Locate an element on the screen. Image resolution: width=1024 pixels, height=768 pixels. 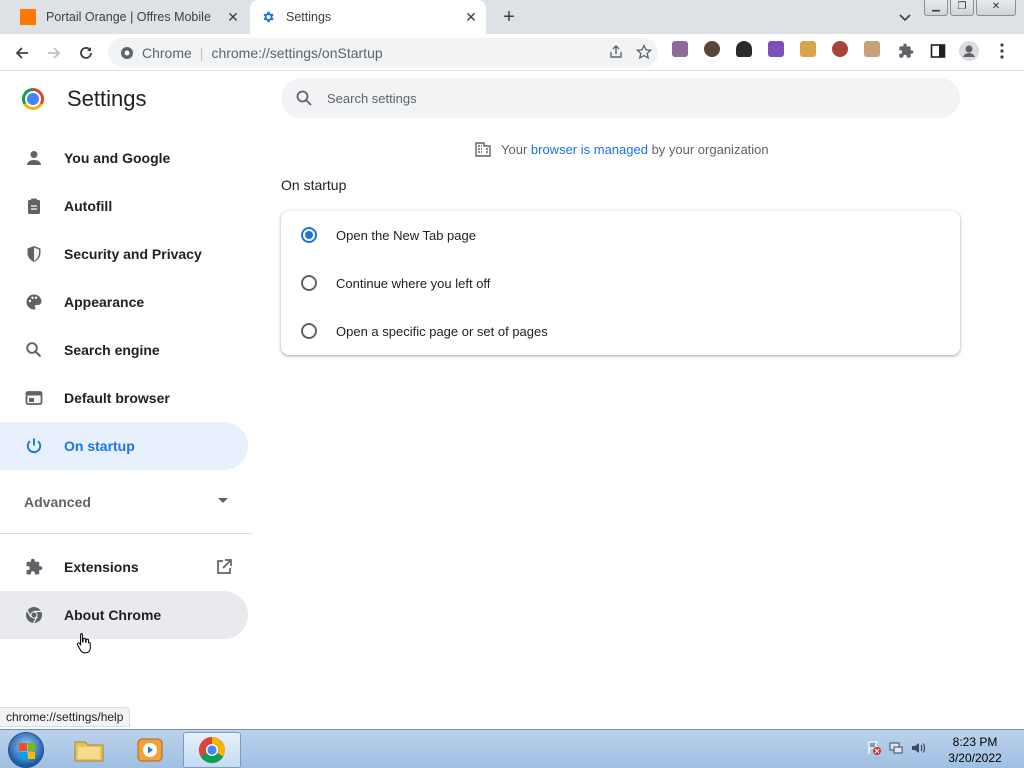
clipboard-icon is located at coordinates (34, 206).